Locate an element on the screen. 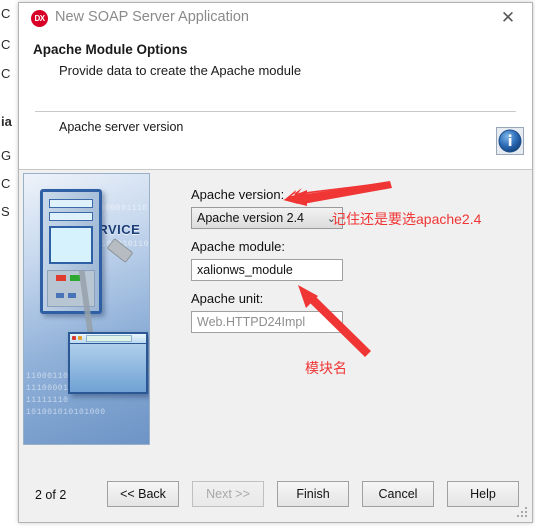 Image resolution: width=535 pixels, height=529 pixels. browser-window-icon is located at coordinates (108, 363).